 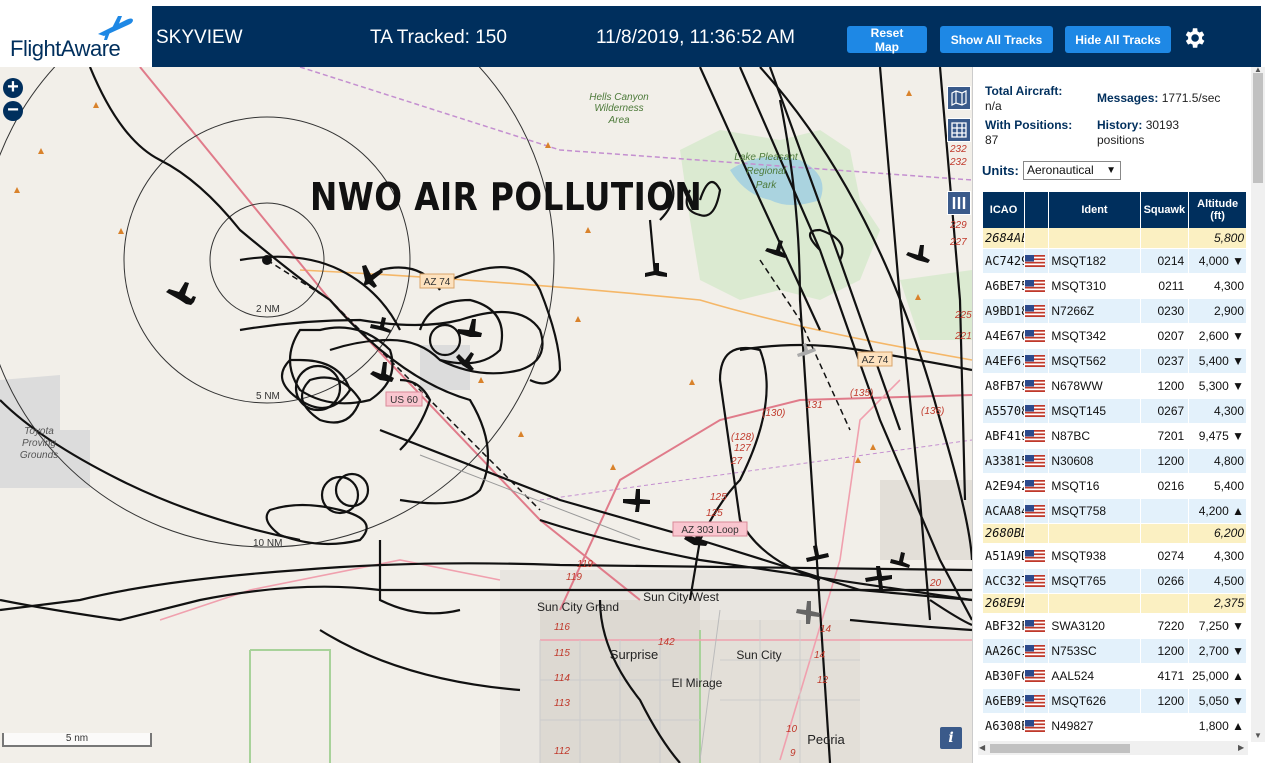 What do you see at coordinates (1115, 486) in the screenshot?
I see `table-row: A2E942 MSQT16 0216 5,400` at bounding box center [1115, 486].